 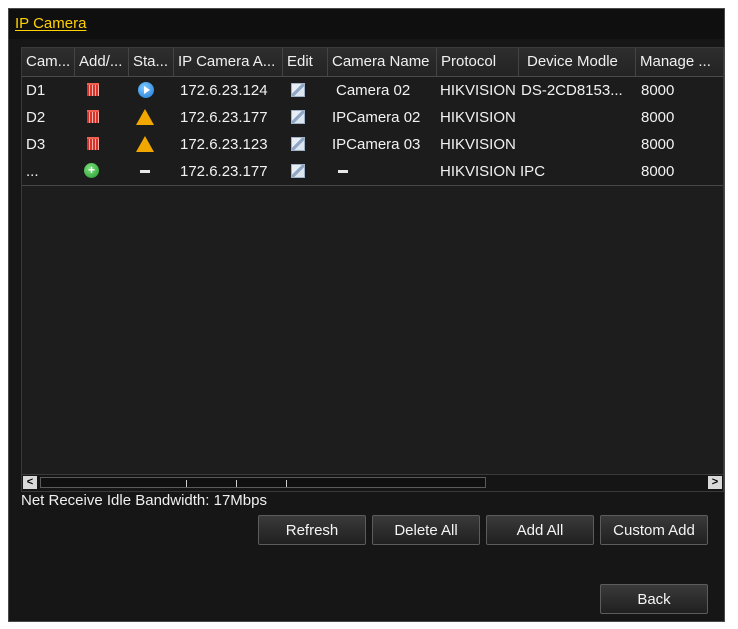 I want to click on ip-address: 172.6.23.123, so click(x=224, y=144).